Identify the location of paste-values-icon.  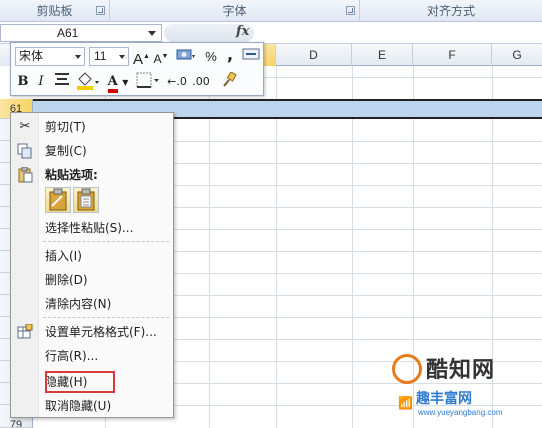
(86, 199).